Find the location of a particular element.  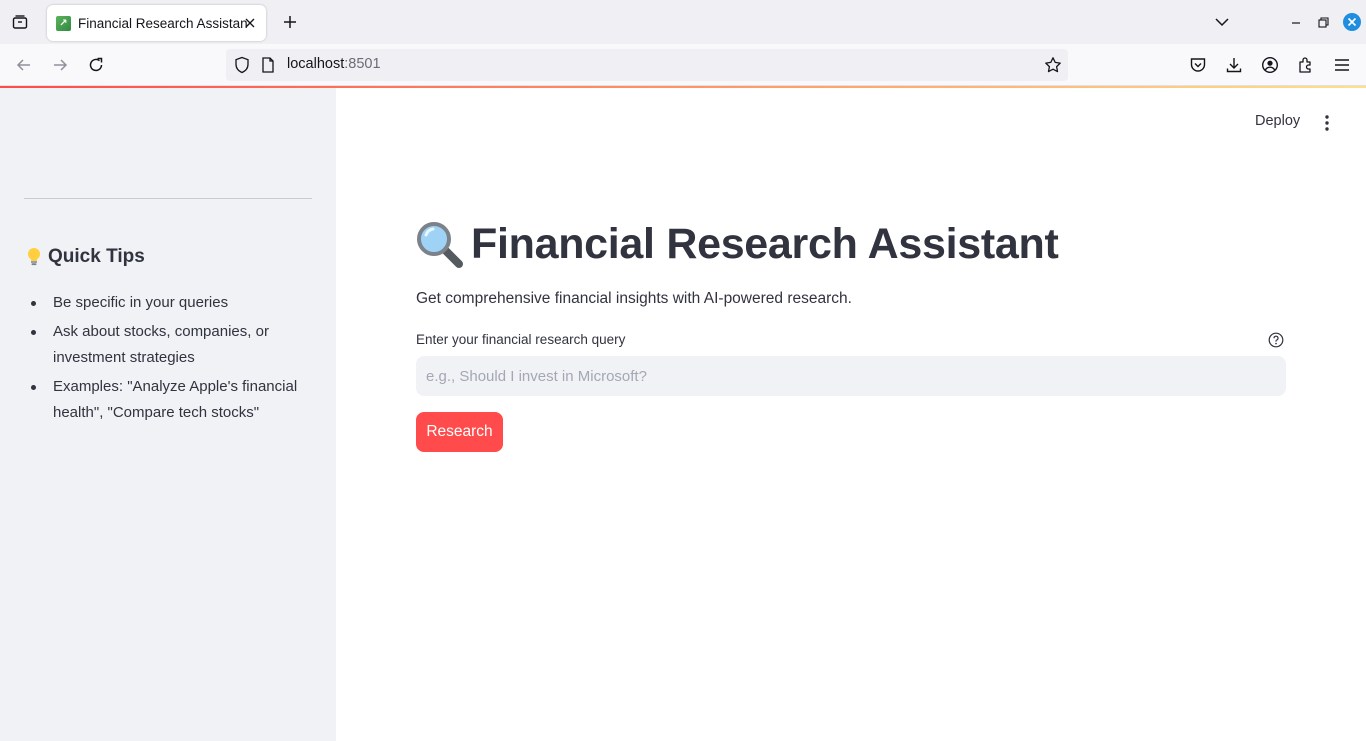

url-text: localhost:8501 is located at coordinates (334, 64).